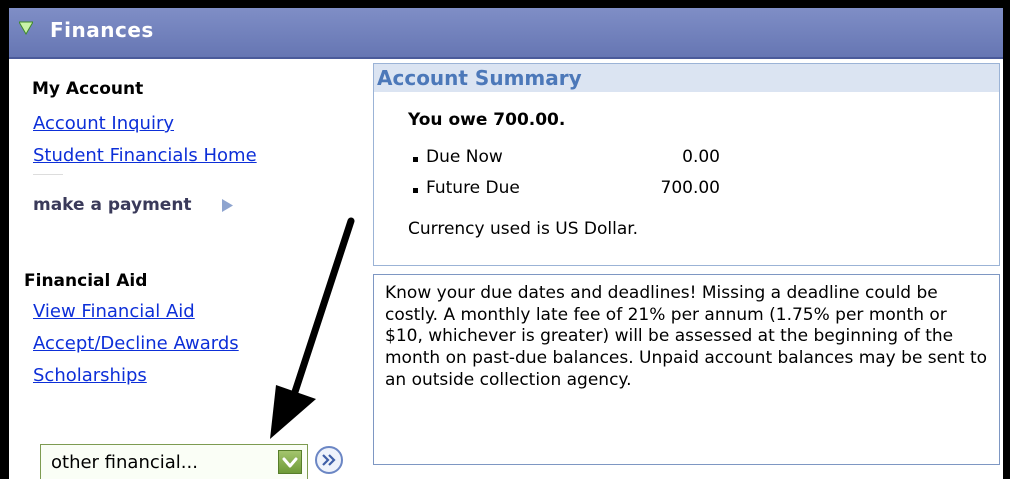 The height and width of the screenshot is (479, 1010). I want to click on future-due-amount: 700.00, so click(690, 188).